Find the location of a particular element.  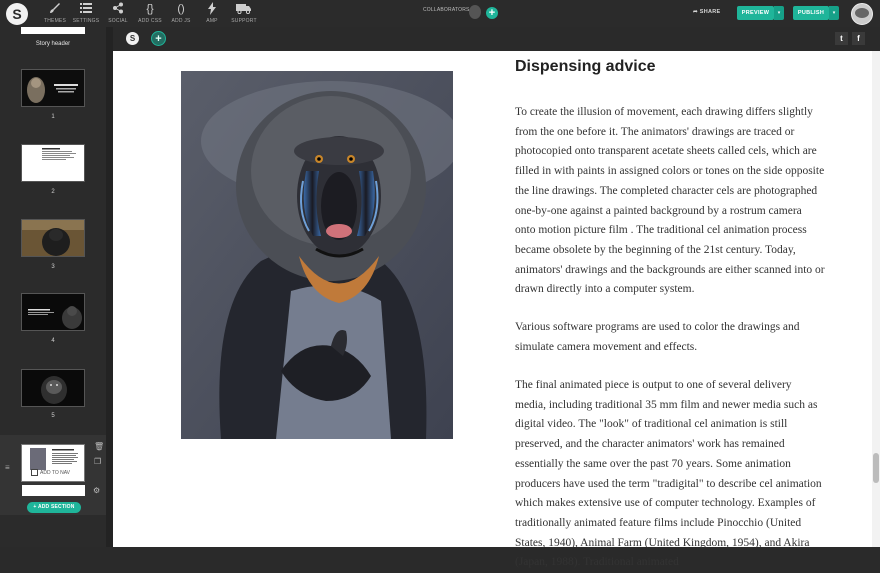

publish-button: PUBLISH is located at coordinates (811, 13).